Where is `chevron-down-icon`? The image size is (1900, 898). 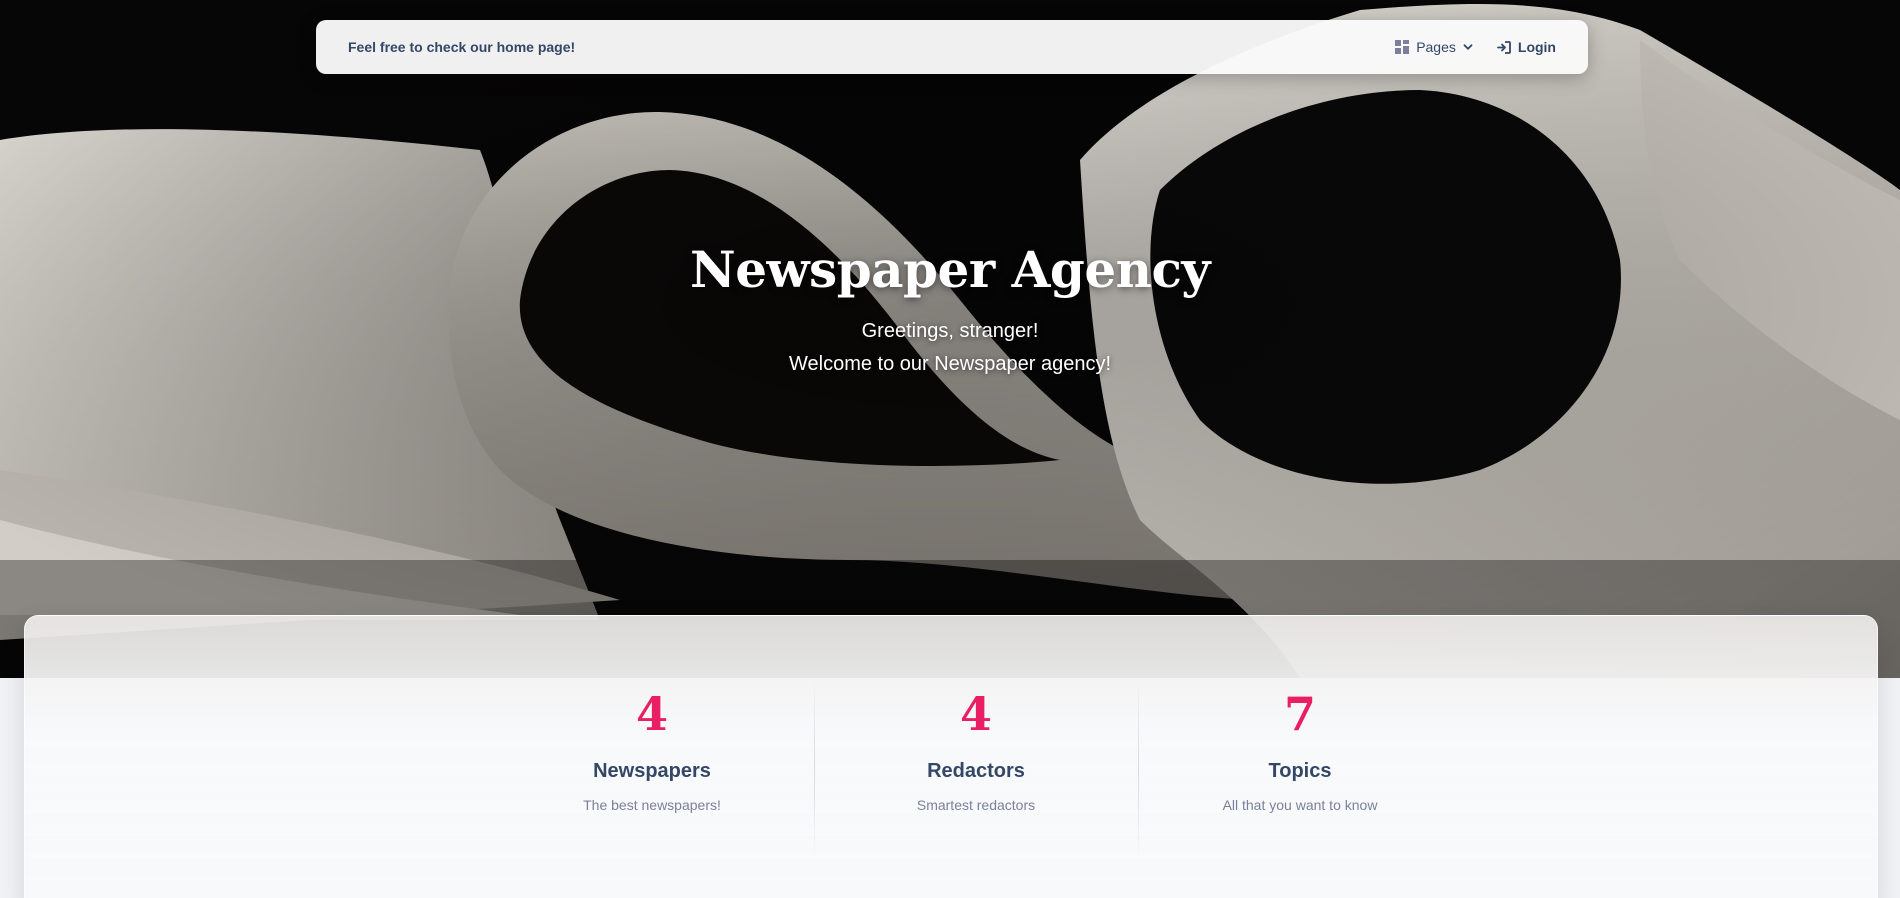 chevron-down-icon is located at coordinates (1468, 47).